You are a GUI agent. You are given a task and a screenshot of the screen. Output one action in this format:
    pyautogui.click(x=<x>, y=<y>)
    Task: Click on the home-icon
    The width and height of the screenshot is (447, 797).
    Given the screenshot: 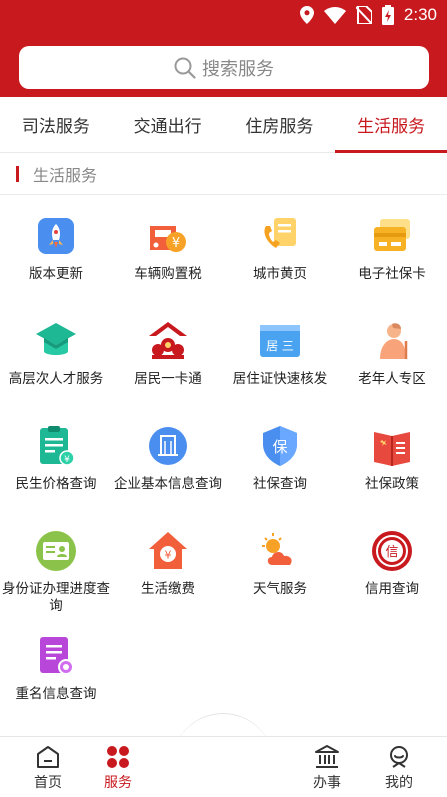 What is the action you would take?
    pyautogui.click(x=48, y=757)
    